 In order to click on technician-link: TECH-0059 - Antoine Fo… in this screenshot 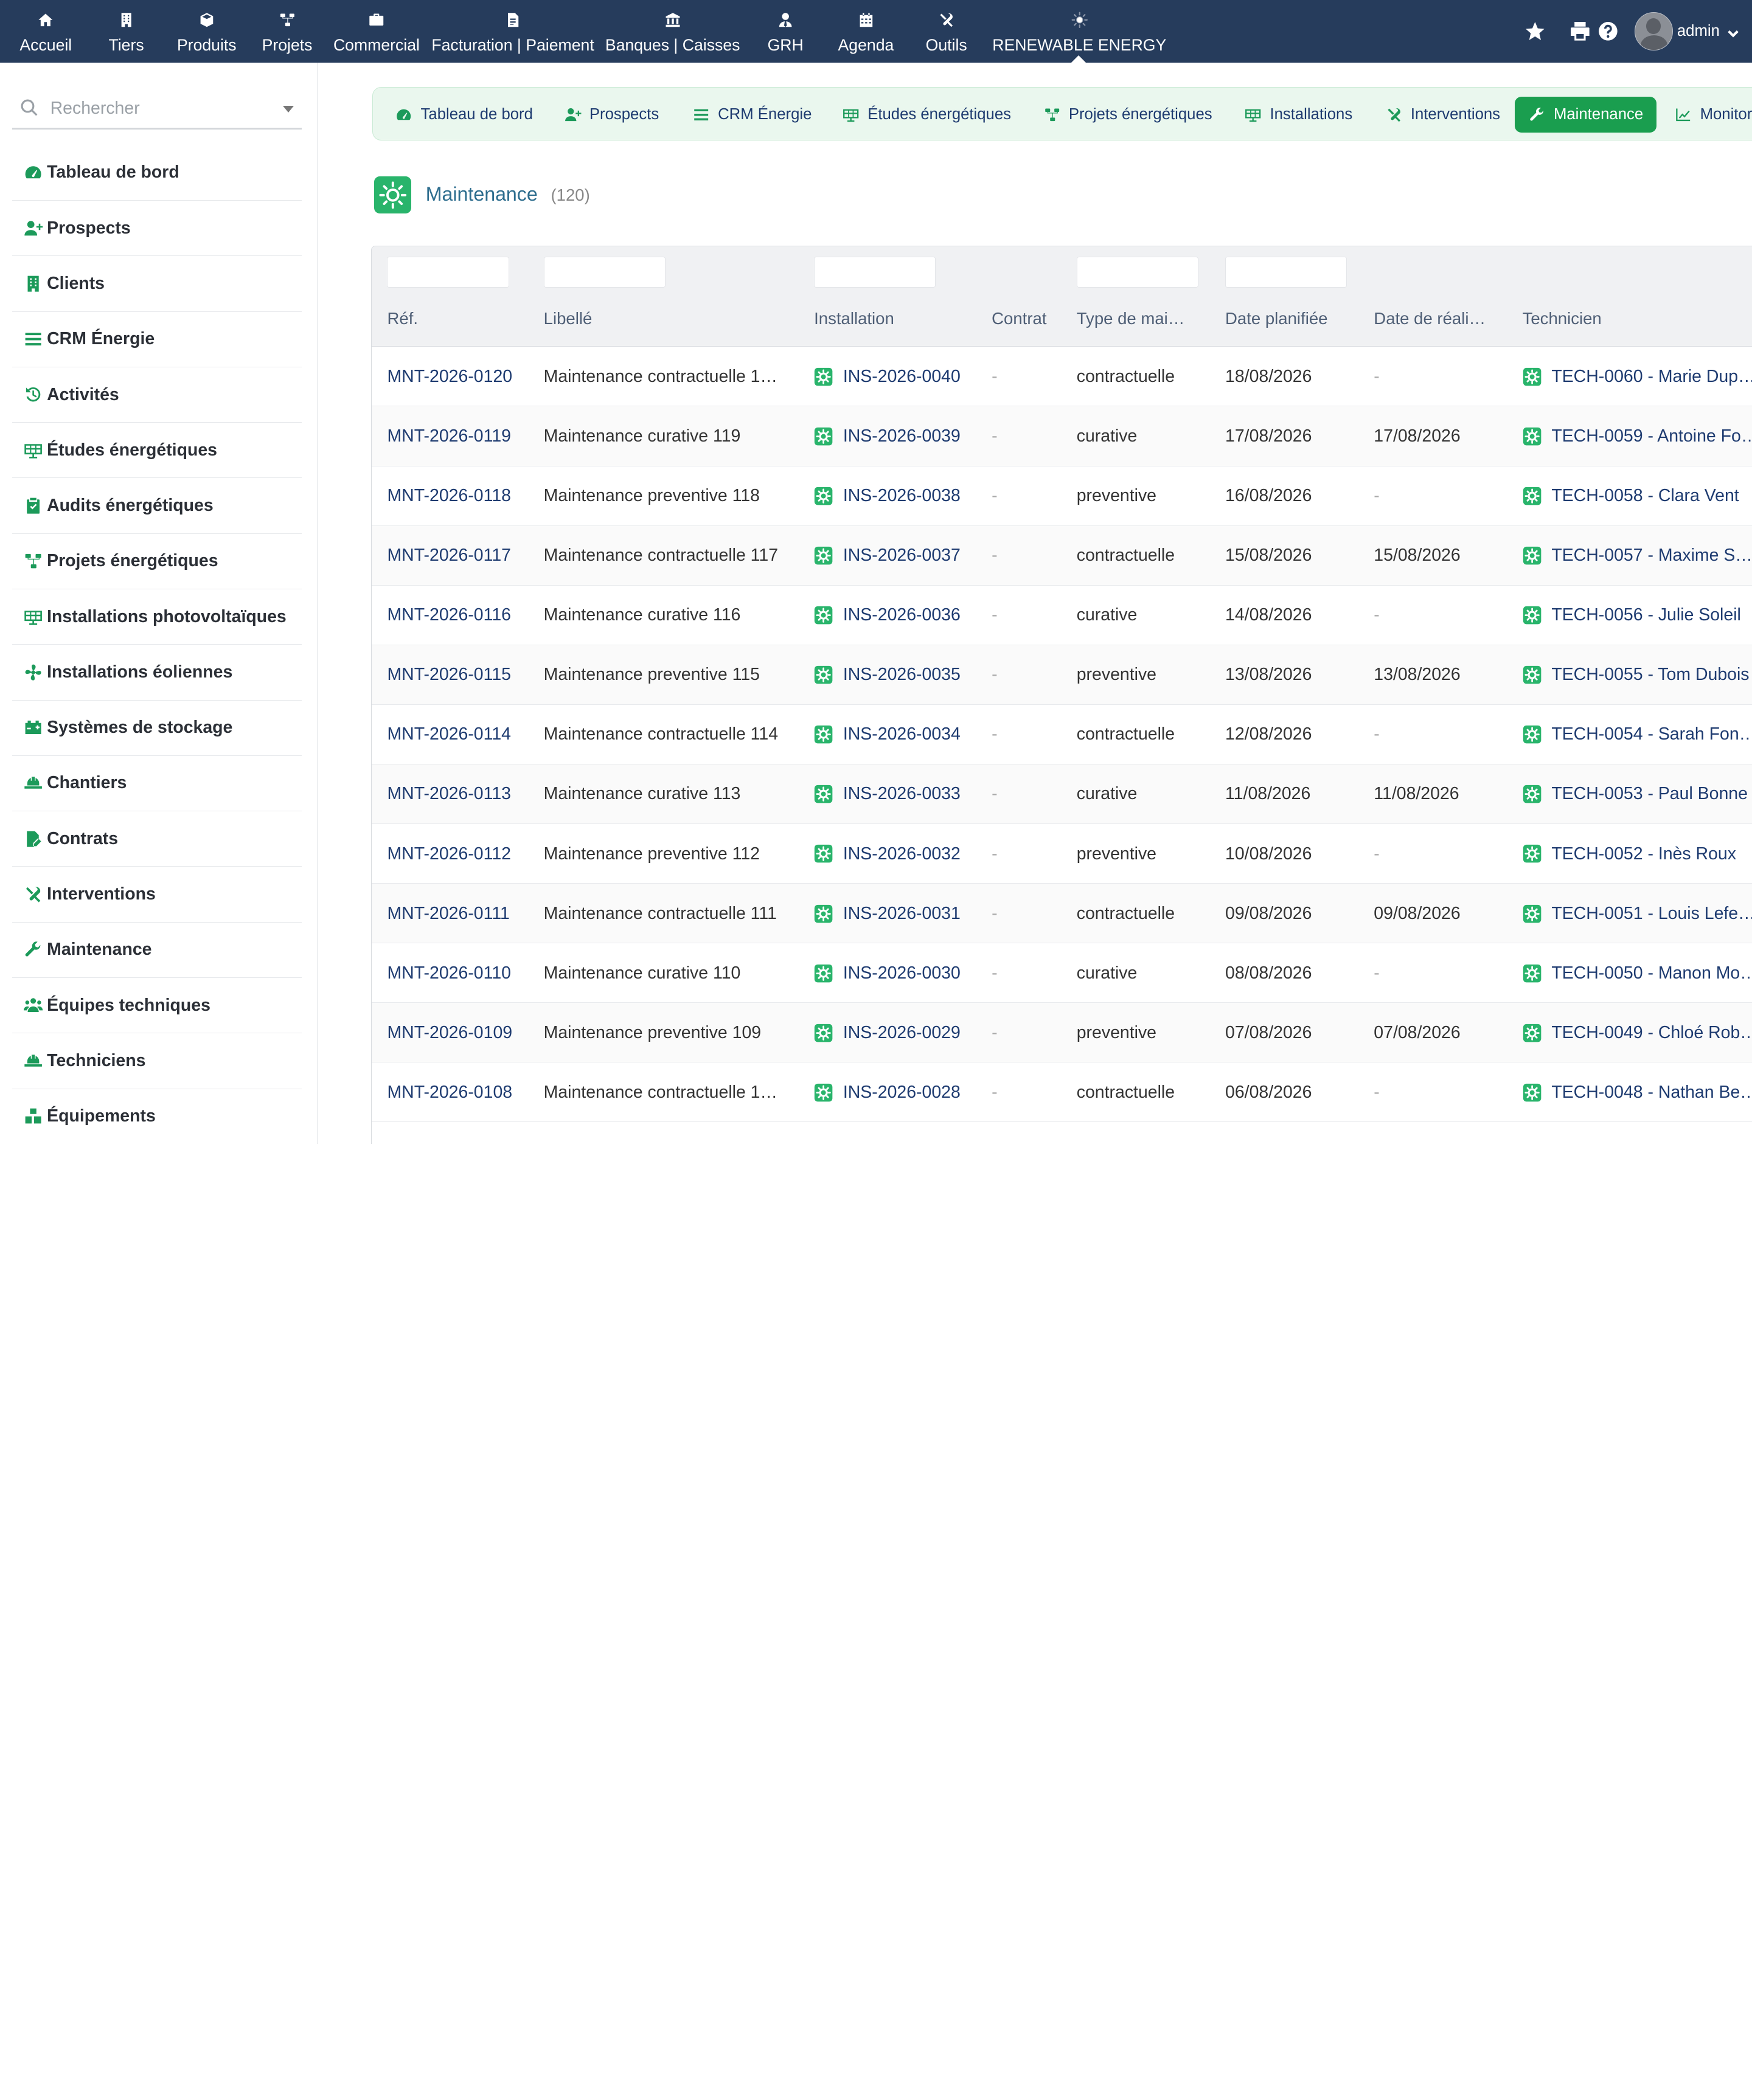, I will do `click(1637, 436)`.